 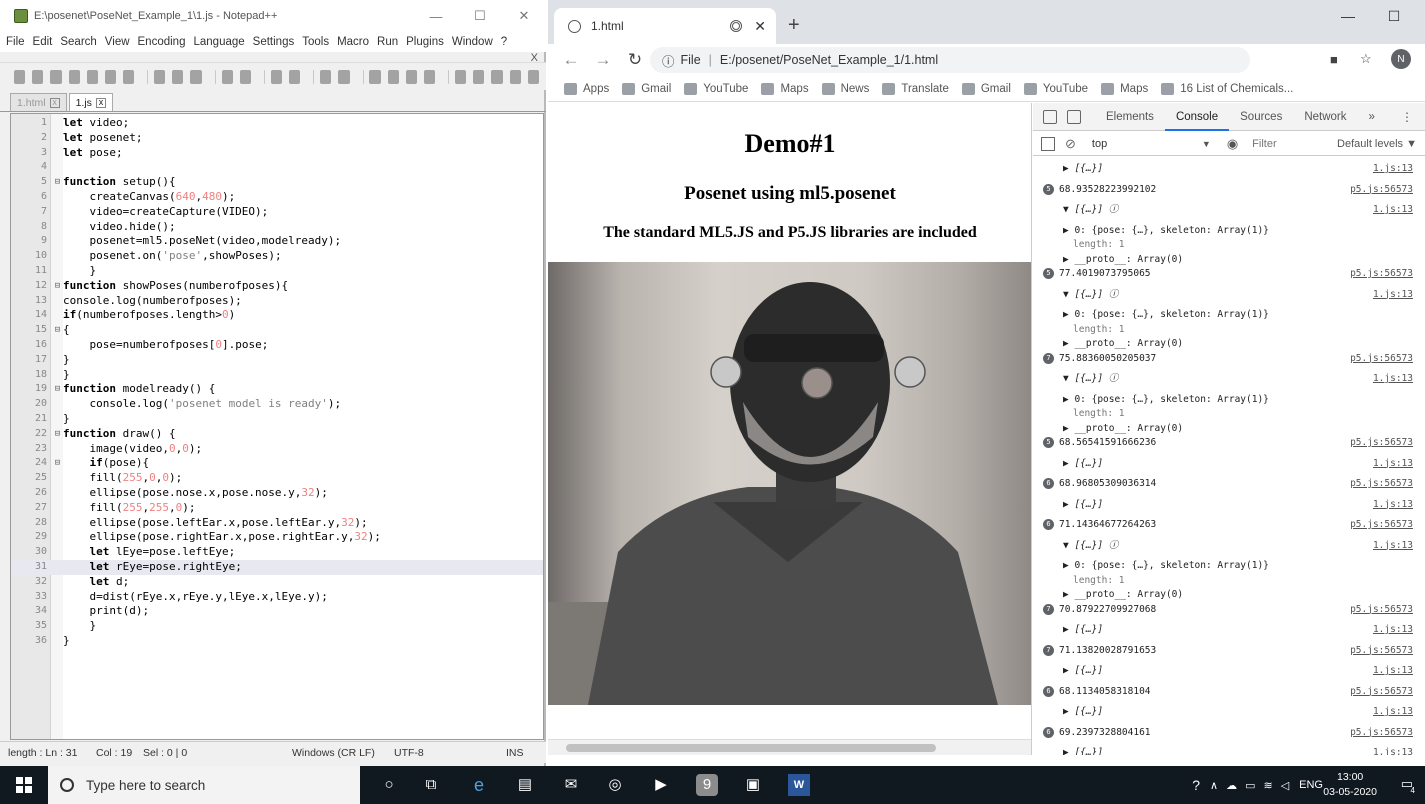 I want to click on taskbar-clock: 13:00 03-05-2020, so click(x=1350, y=785).